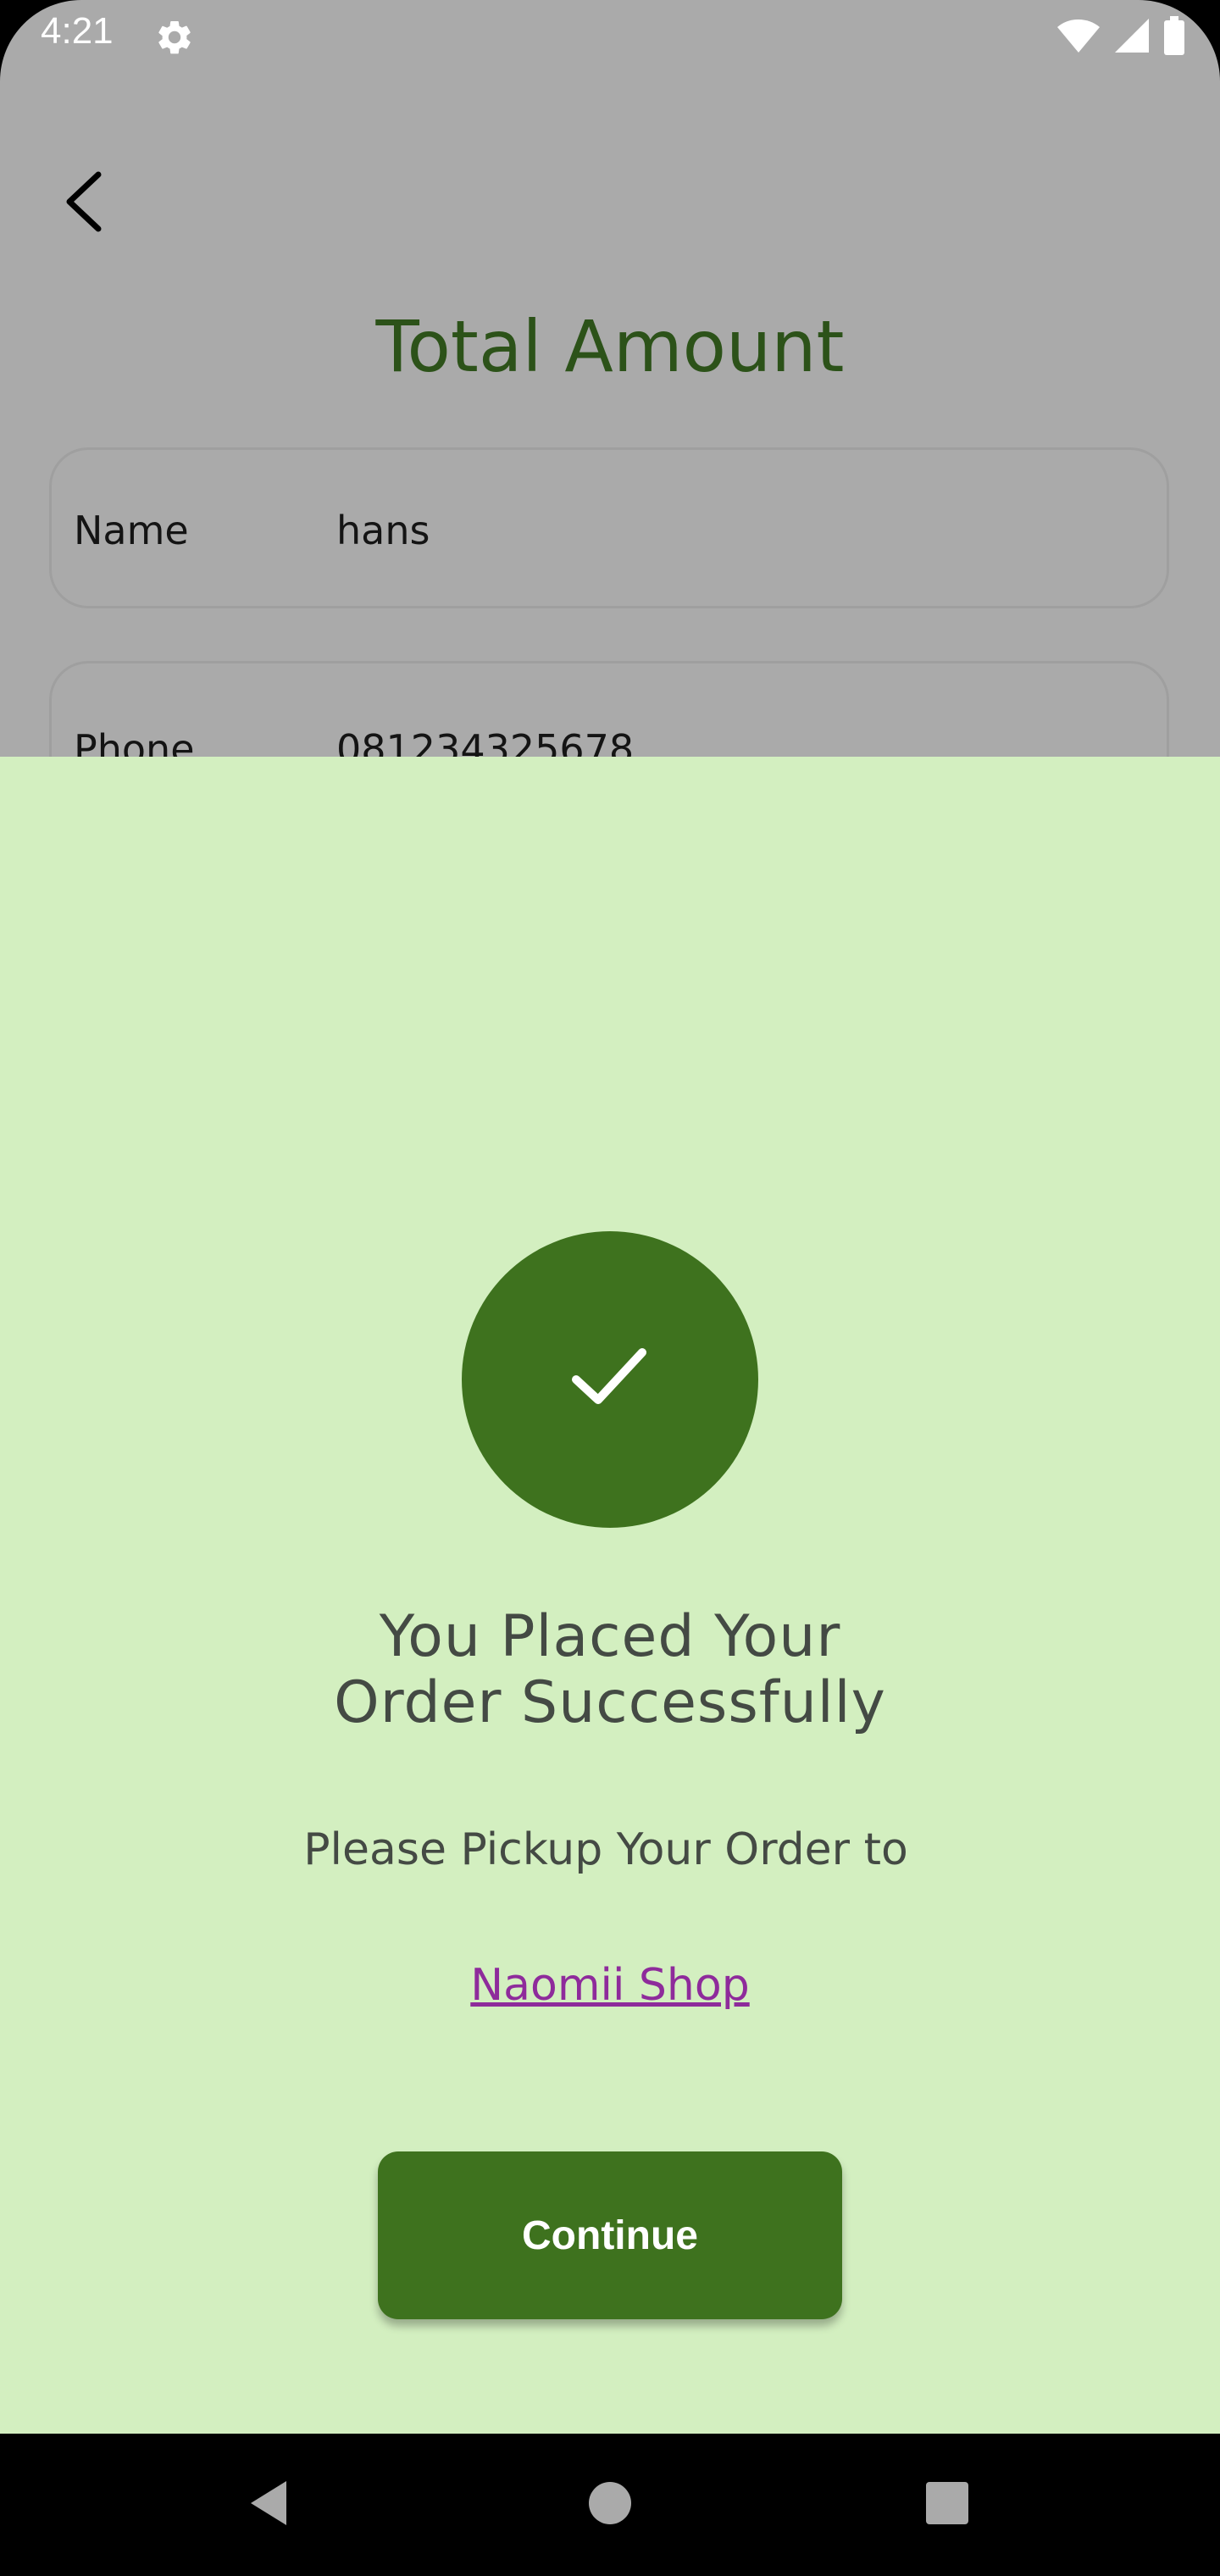  Describe the element at coordinates (610, 1669) in the screenshot. I see `success-title: You Placed Your Order Successfully` at that location.